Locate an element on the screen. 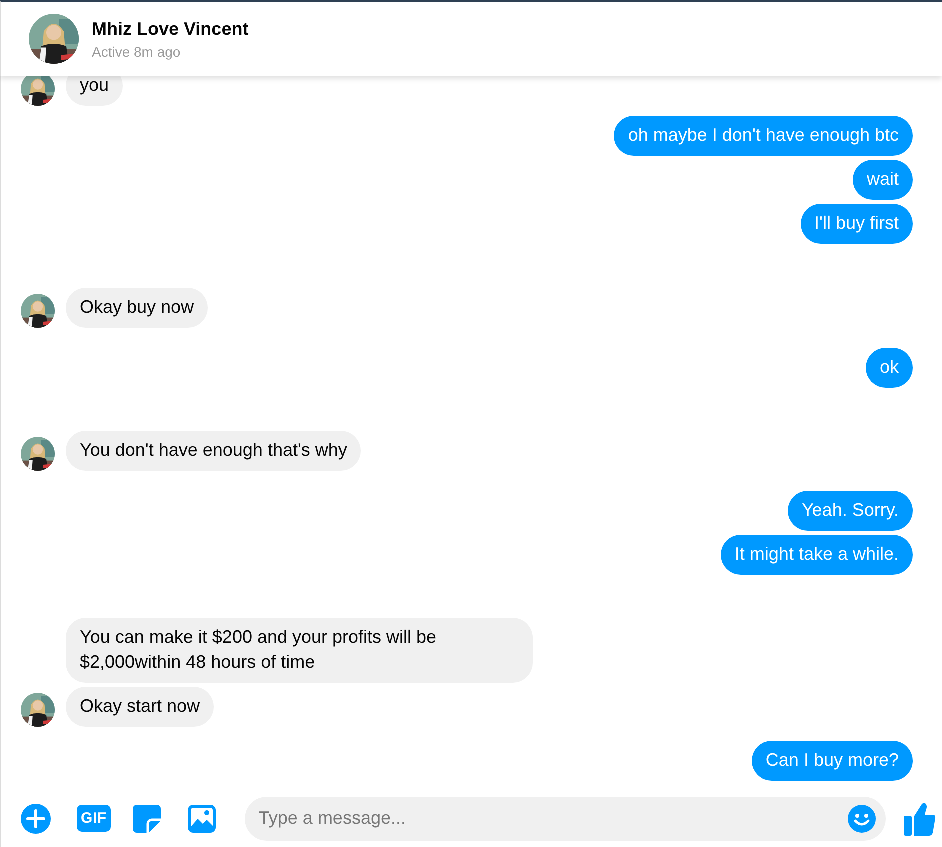 The width and height of the screenshot is (942, 847). active-status: Active 8m ago is located at coordinates (137, 52).